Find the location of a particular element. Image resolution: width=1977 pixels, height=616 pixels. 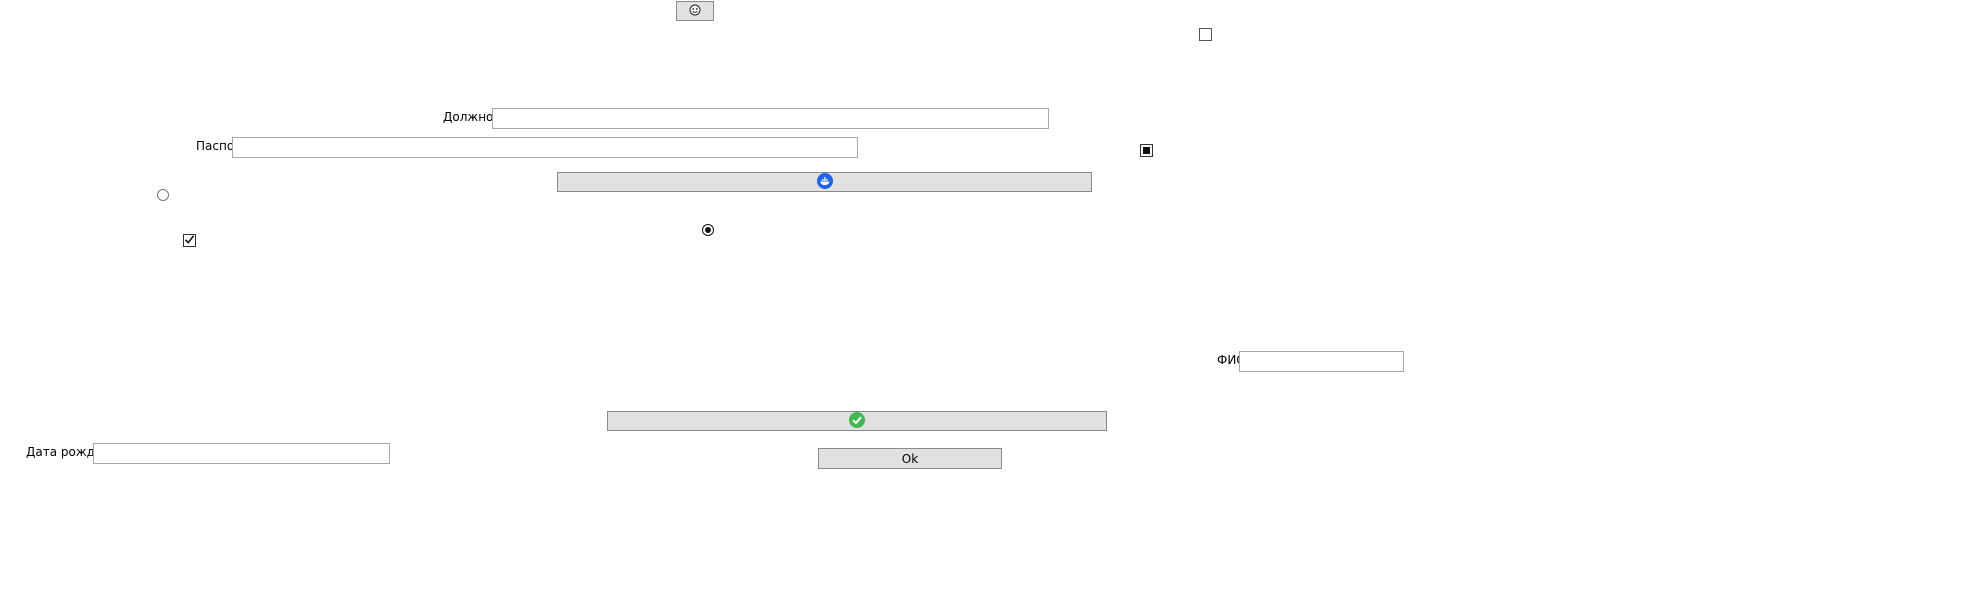

checkbox-middle-right is located at coordinates (1146, 150).